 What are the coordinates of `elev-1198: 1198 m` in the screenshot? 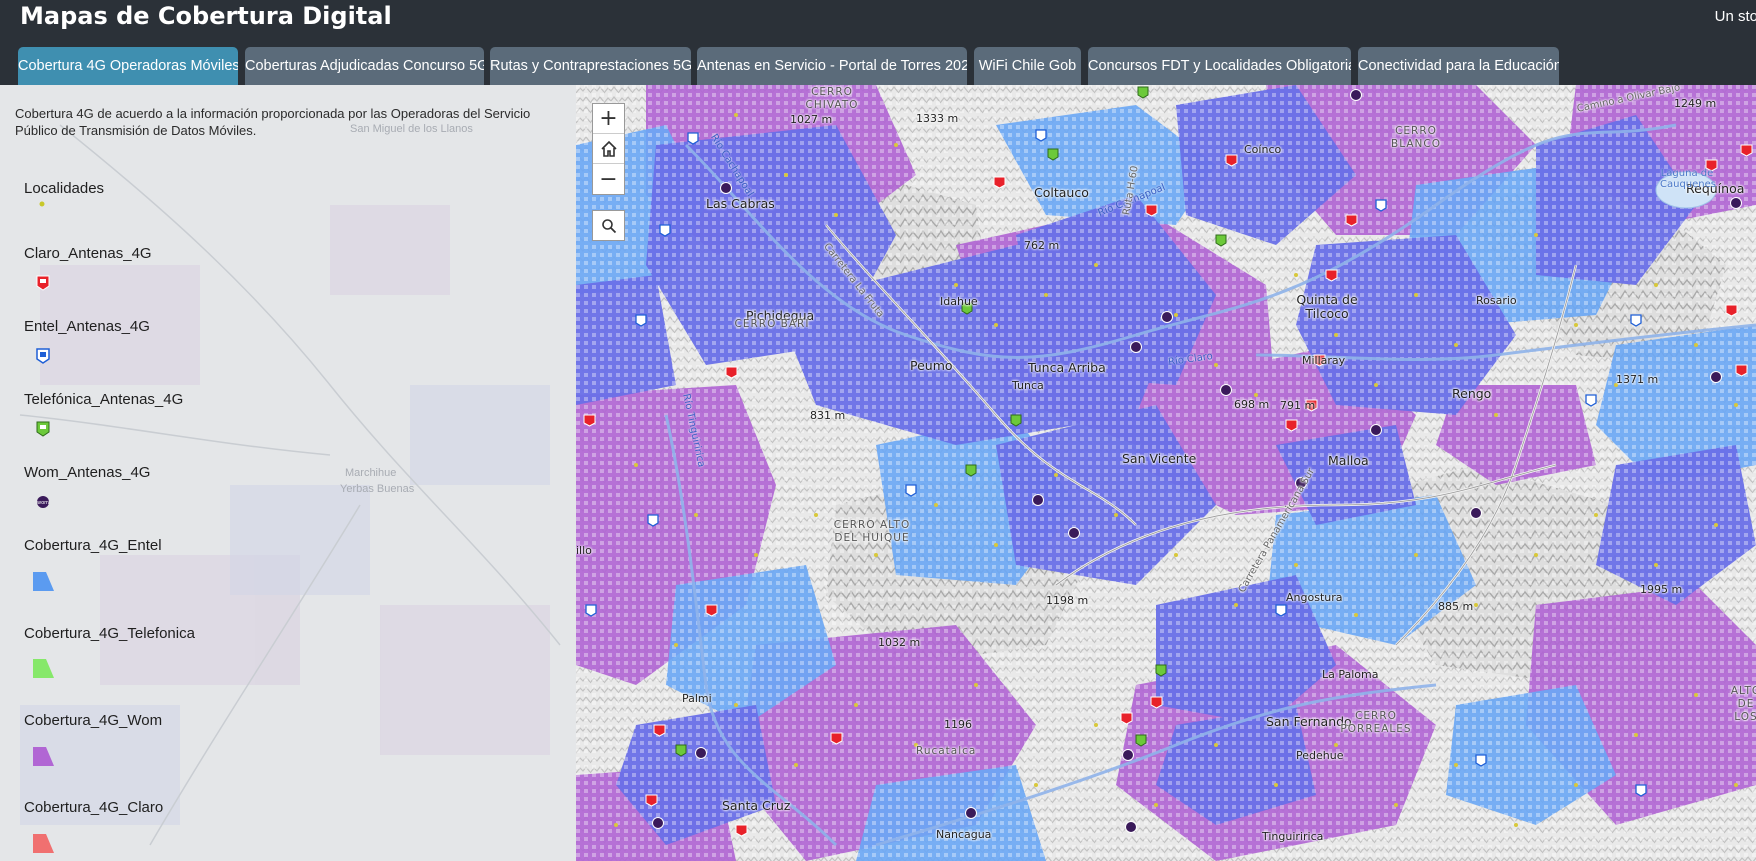 It's located at (1067, 600).